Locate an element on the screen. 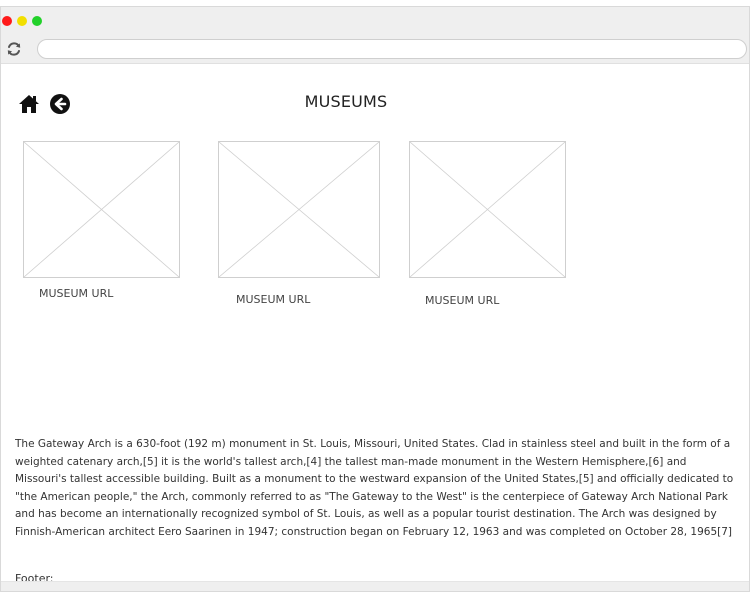  reload-icon is located at coordinates (14, 49).